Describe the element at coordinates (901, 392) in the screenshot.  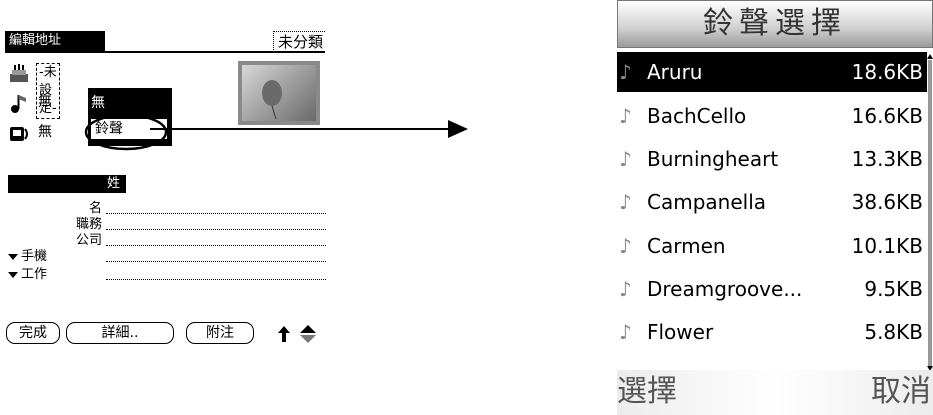
I see `cancel-softkey: 取消` at that location.